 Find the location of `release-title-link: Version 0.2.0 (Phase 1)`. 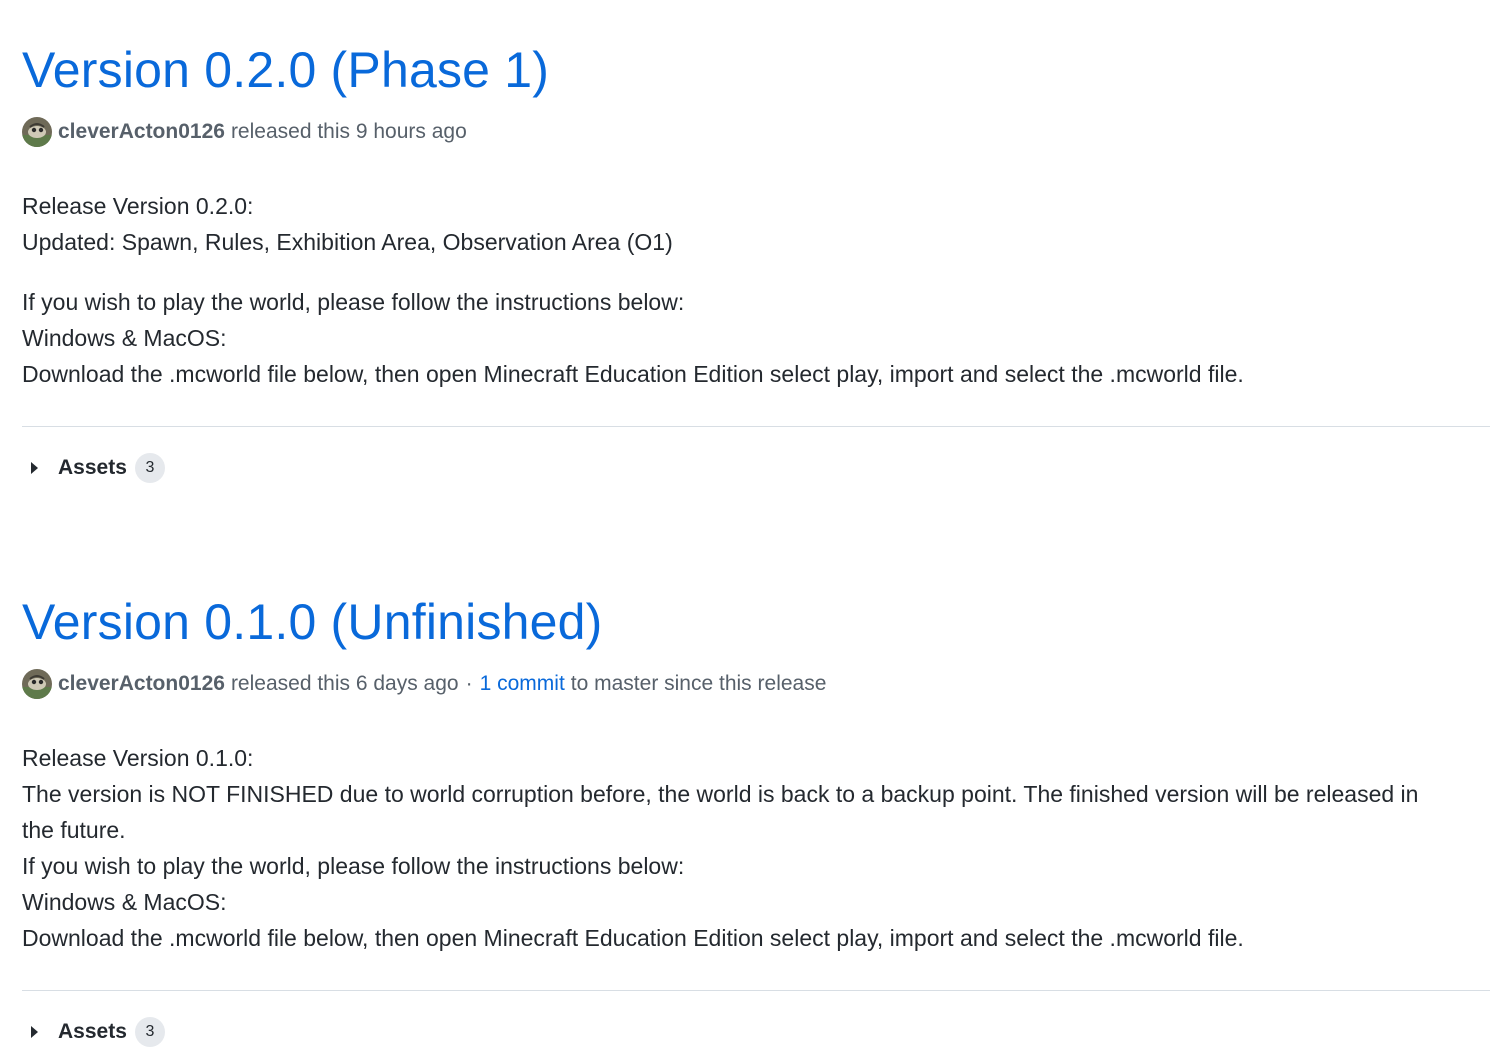

release-title-link: Version 0.2.0 (Phase 1) is located at coordinates (285, 70).